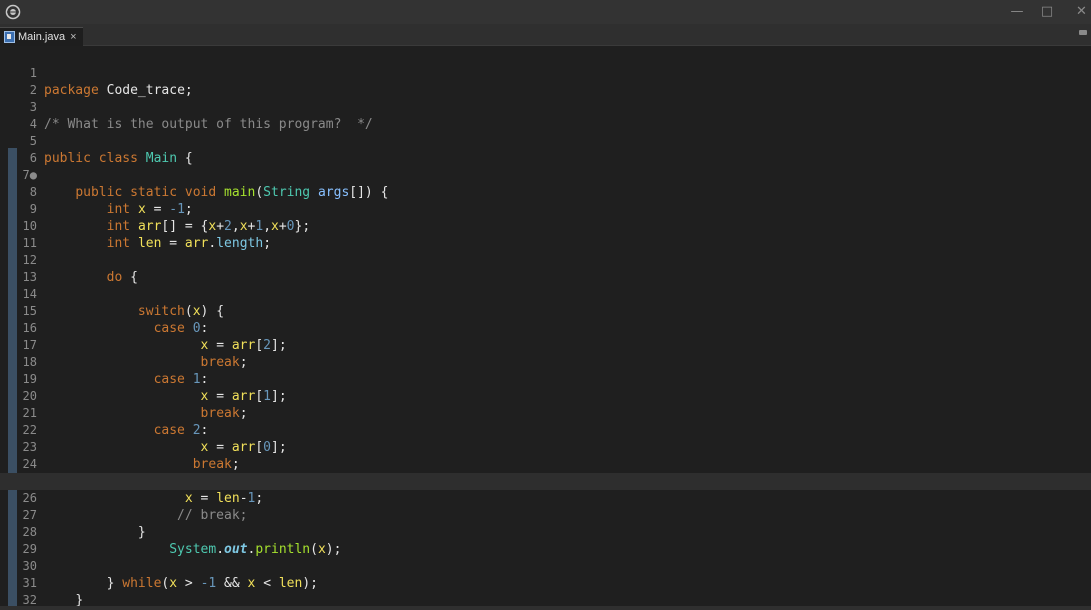 This screenshot has height=610, width=1091. I want to click on close-window-button: ✕, so click(1081, 12).